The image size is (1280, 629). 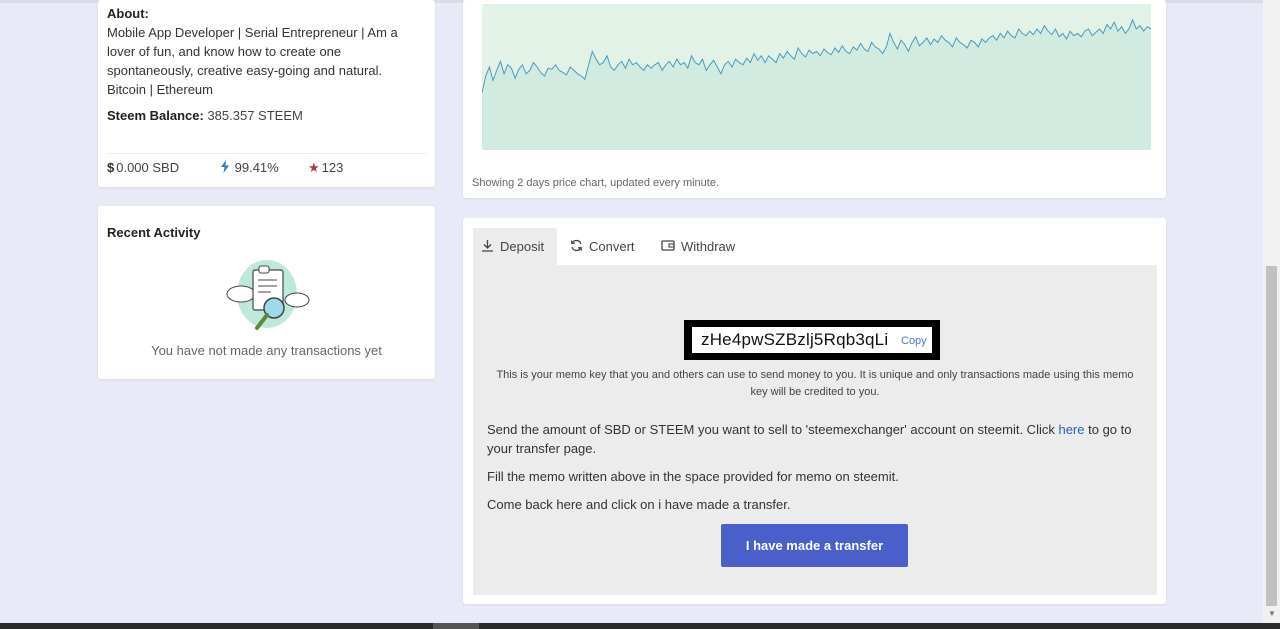 I want to click on download-icon, so click(x=487, y=246).